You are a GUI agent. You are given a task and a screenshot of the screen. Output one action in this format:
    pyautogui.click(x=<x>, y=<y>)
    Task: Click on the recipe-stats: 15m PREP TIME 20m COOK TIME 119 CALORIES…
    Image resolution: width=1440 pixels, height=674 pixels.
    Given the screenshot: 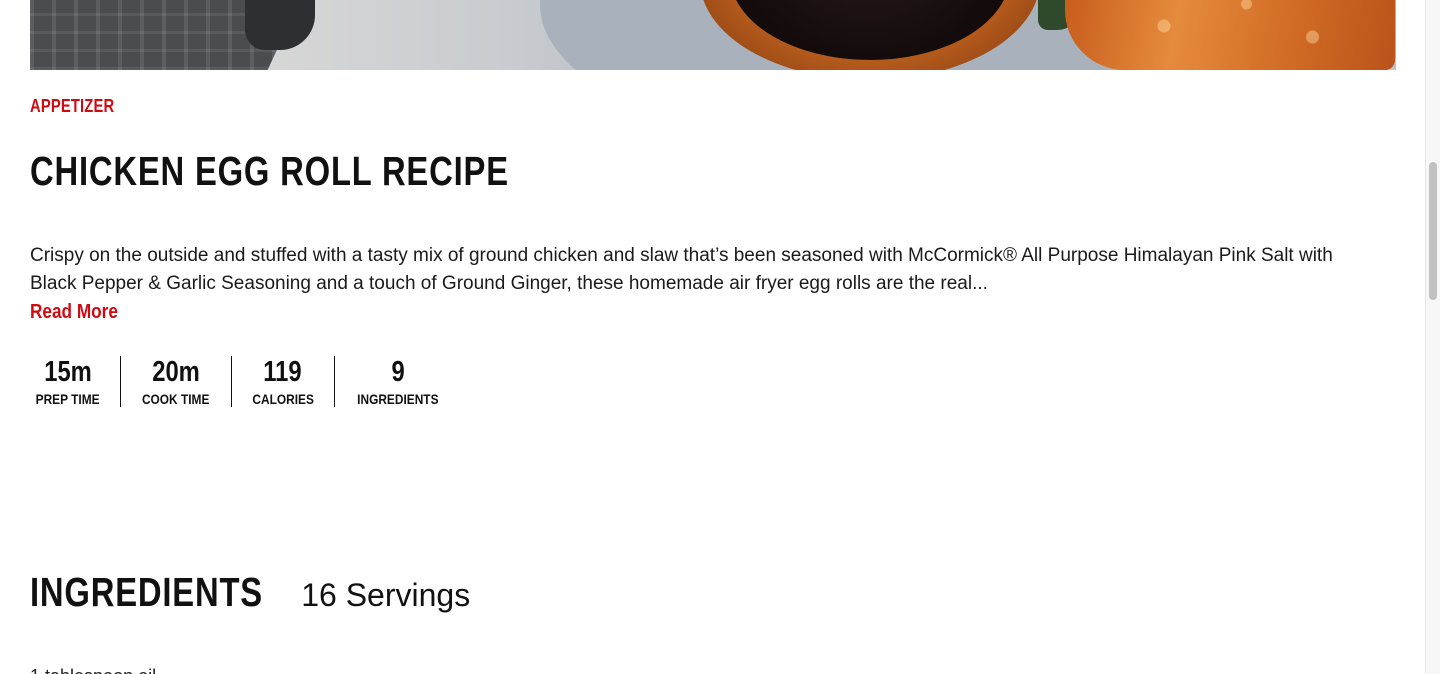 What is the action you would take?
    pyautogui.click(x=245, y=381)
    